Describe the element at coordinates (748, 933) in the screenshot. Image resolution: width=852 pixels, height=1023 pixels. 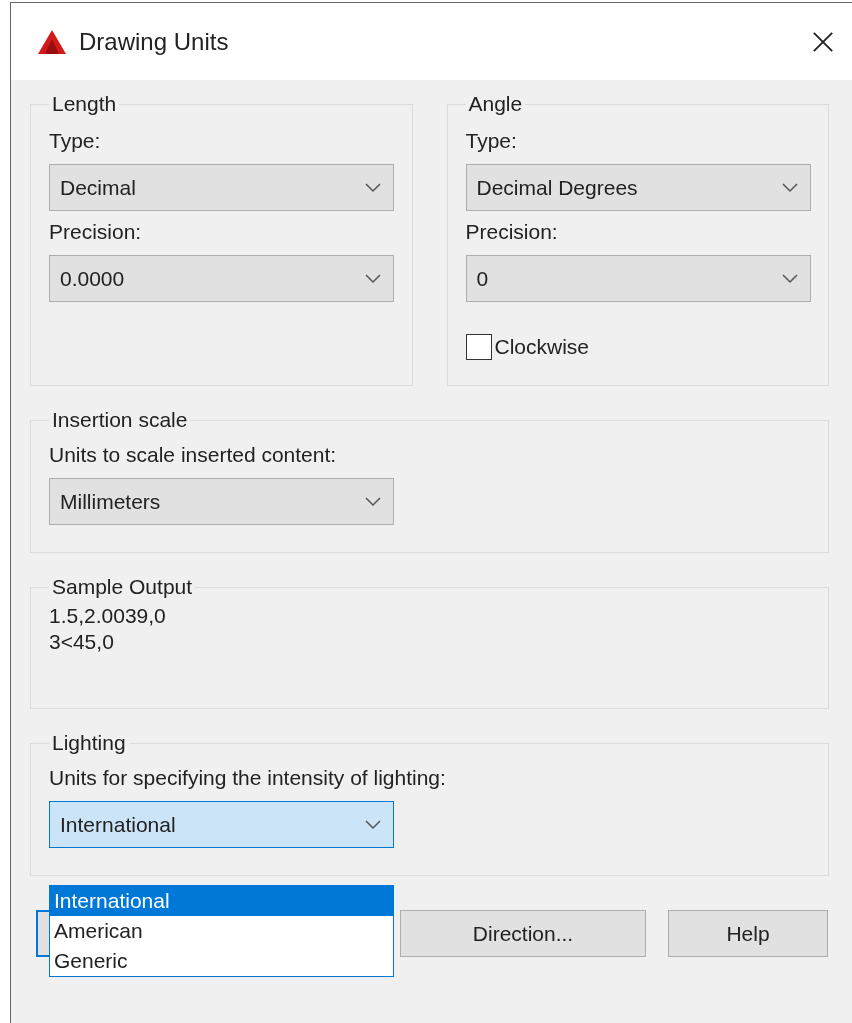
I see `dialog-button: Help` at that location.